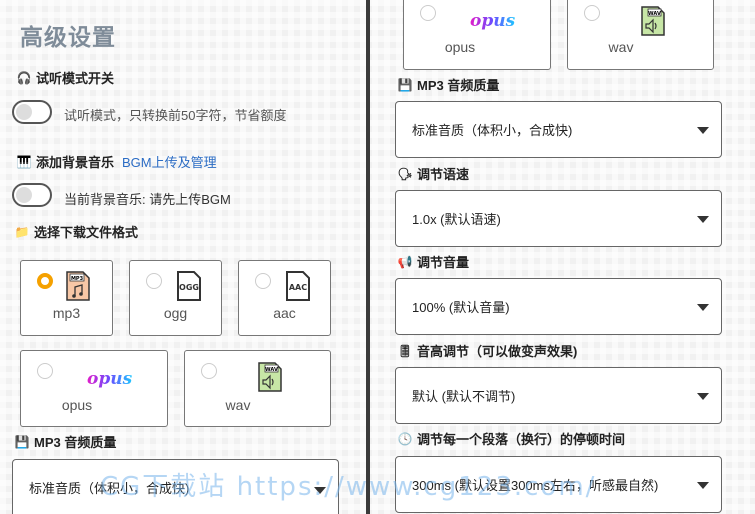 Image resolution: width=755 pixels, height=514 pixels. What do you see at coordinates (68, 37) in the screenshot?
I see `page-title: 高级设置` at bounding box center [68, 37].